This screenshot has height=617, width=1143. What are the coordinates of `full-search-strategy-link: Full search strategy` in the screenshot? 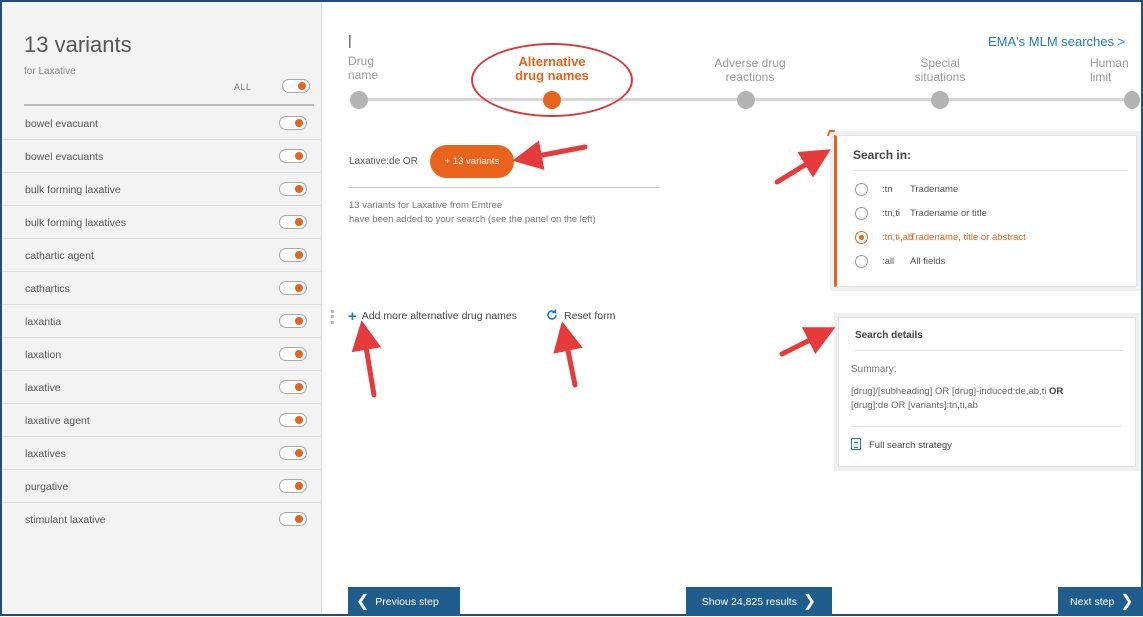 It's located at (901, 444).